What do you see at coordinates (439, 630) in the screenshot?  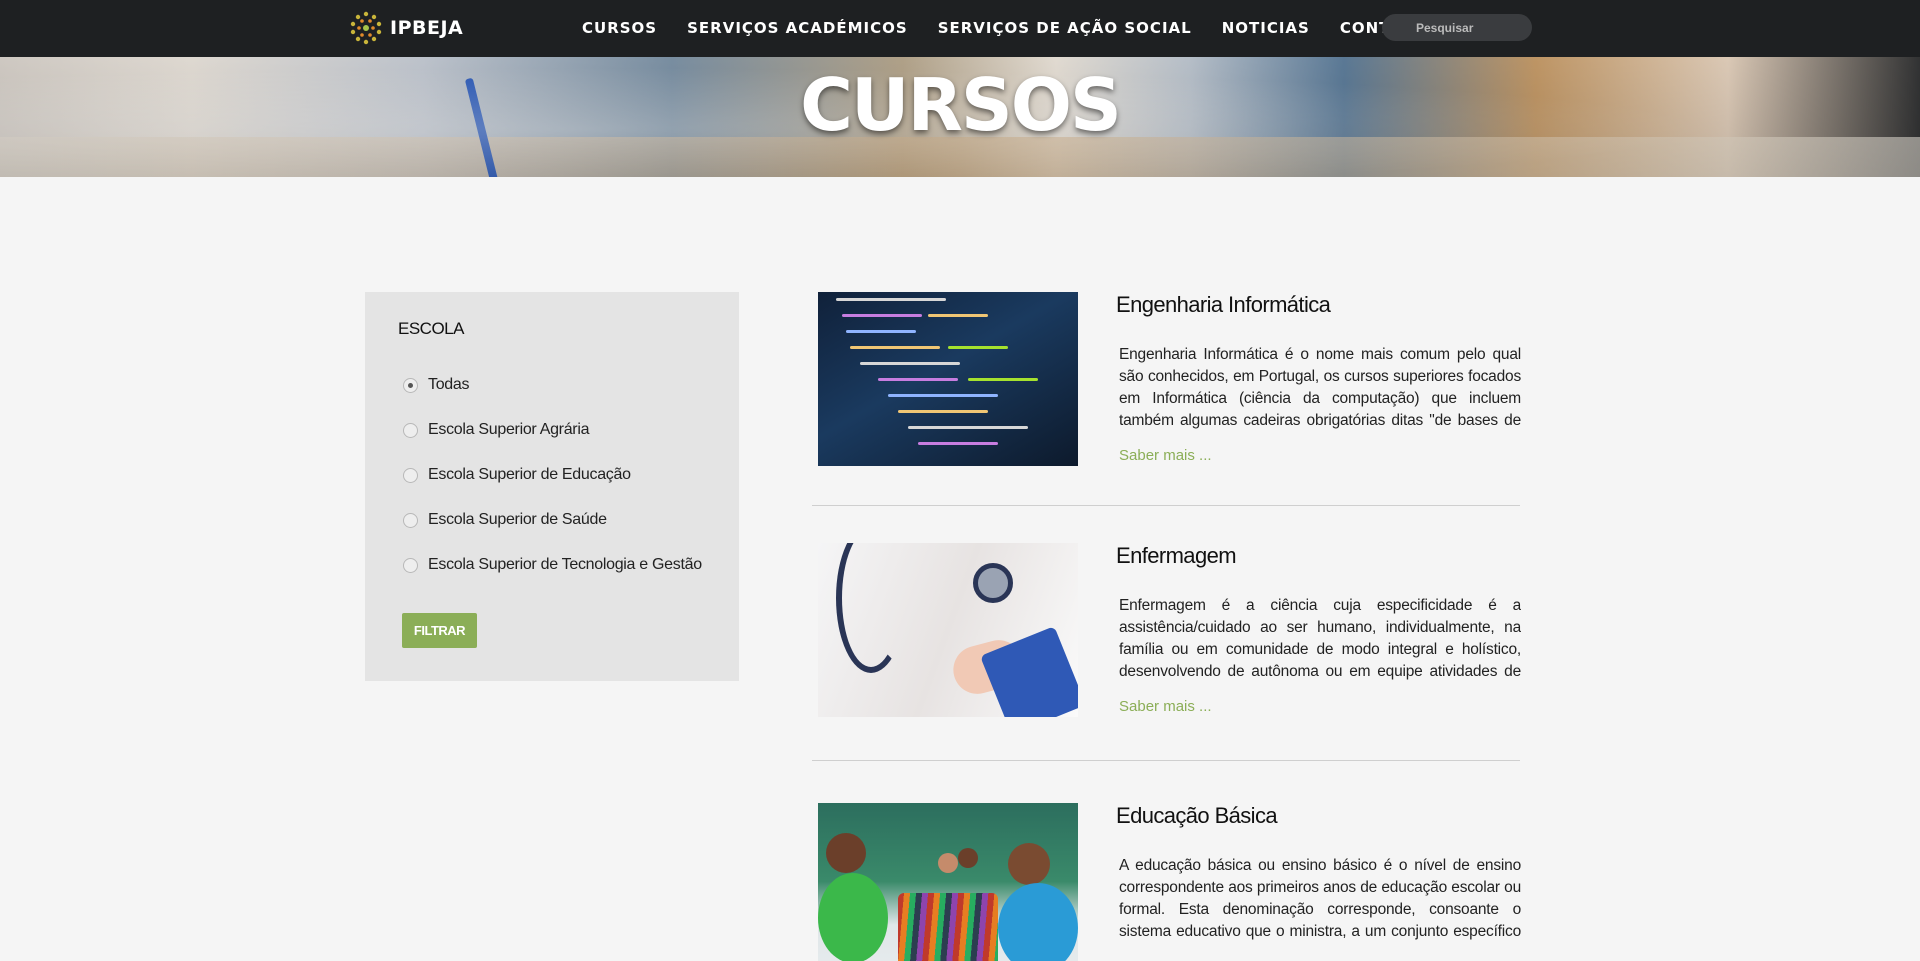 I see `filter-button: FILTRAR` at bounding box center [439, 630].